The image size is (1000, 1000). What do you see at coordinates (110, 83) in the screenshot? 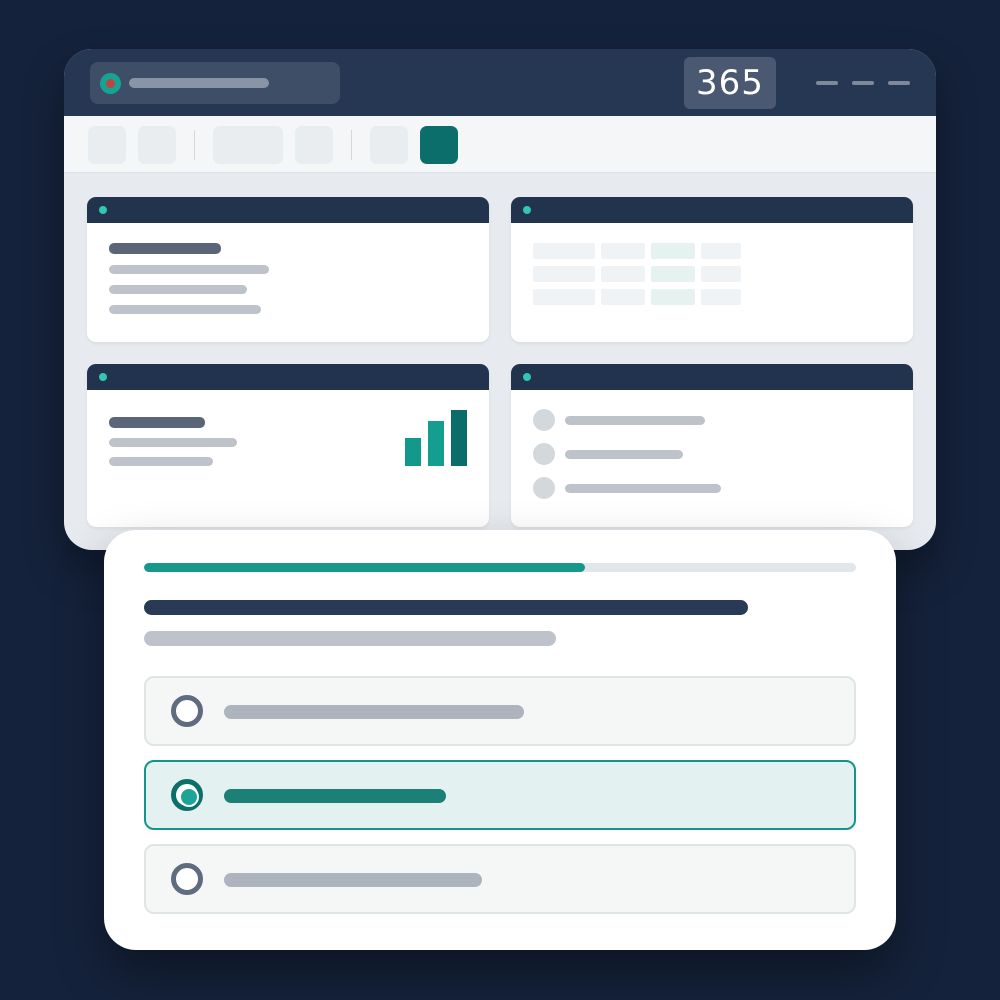
I see `search-icon` at bounding box center [110, 83].